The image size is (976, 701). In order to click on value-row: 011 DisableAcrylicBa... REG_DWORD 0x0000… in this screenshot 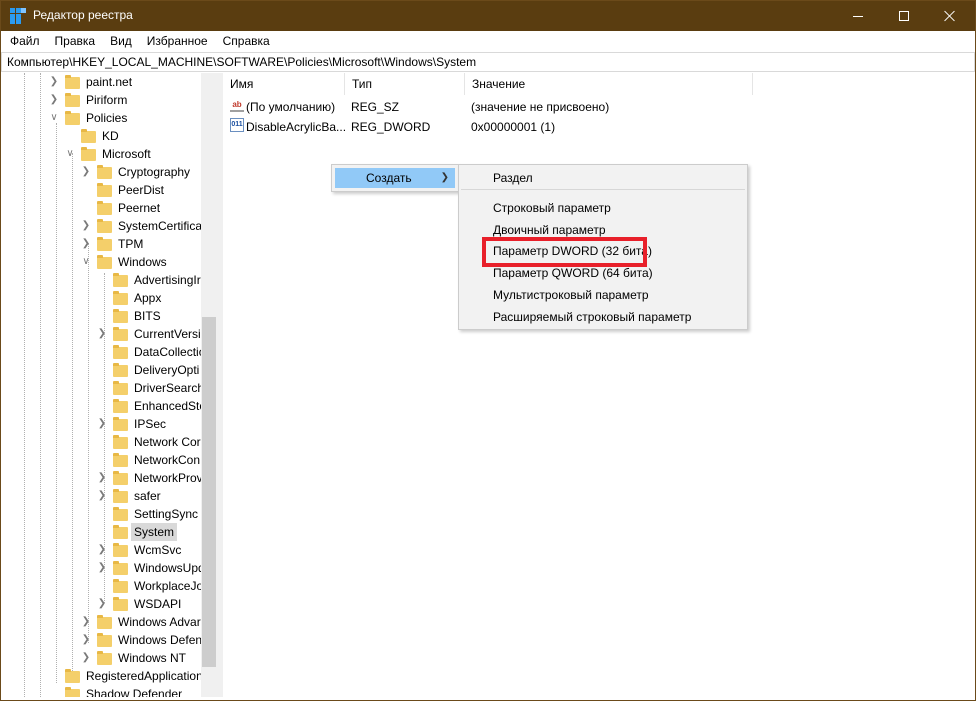, I will do `click(483, 127)`.